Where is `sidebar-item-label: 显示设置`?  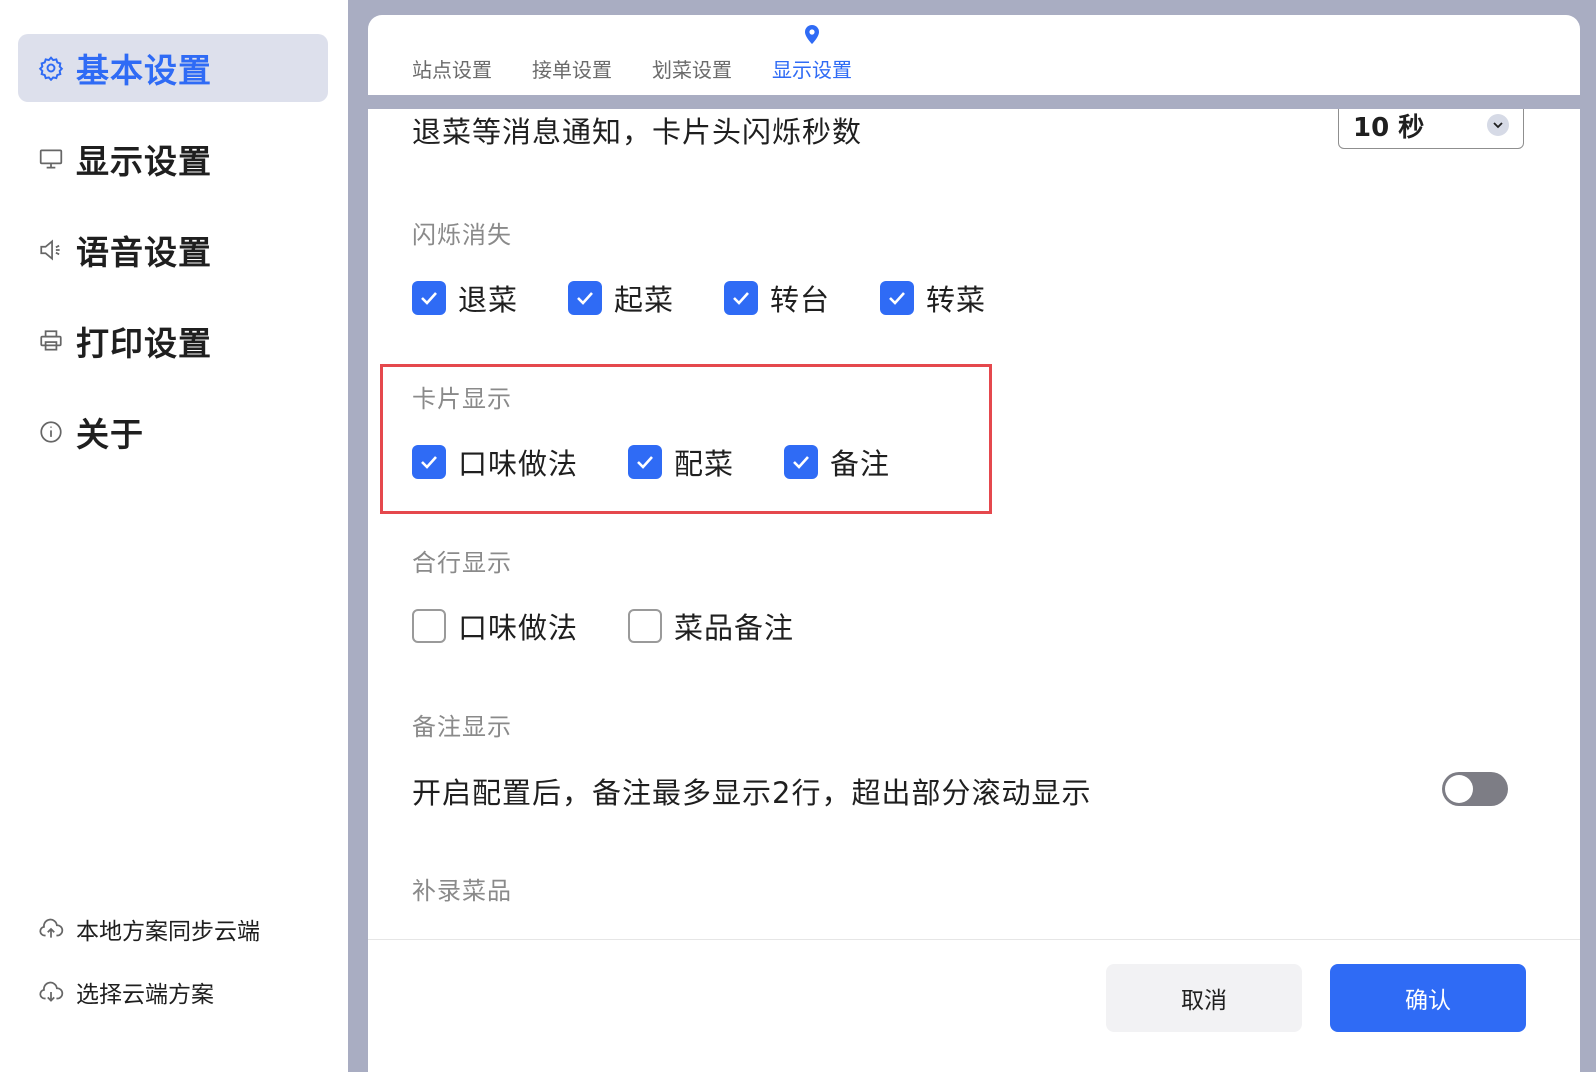
sidebar-item-label: 显示设置 is located at coordinates (144, 161).